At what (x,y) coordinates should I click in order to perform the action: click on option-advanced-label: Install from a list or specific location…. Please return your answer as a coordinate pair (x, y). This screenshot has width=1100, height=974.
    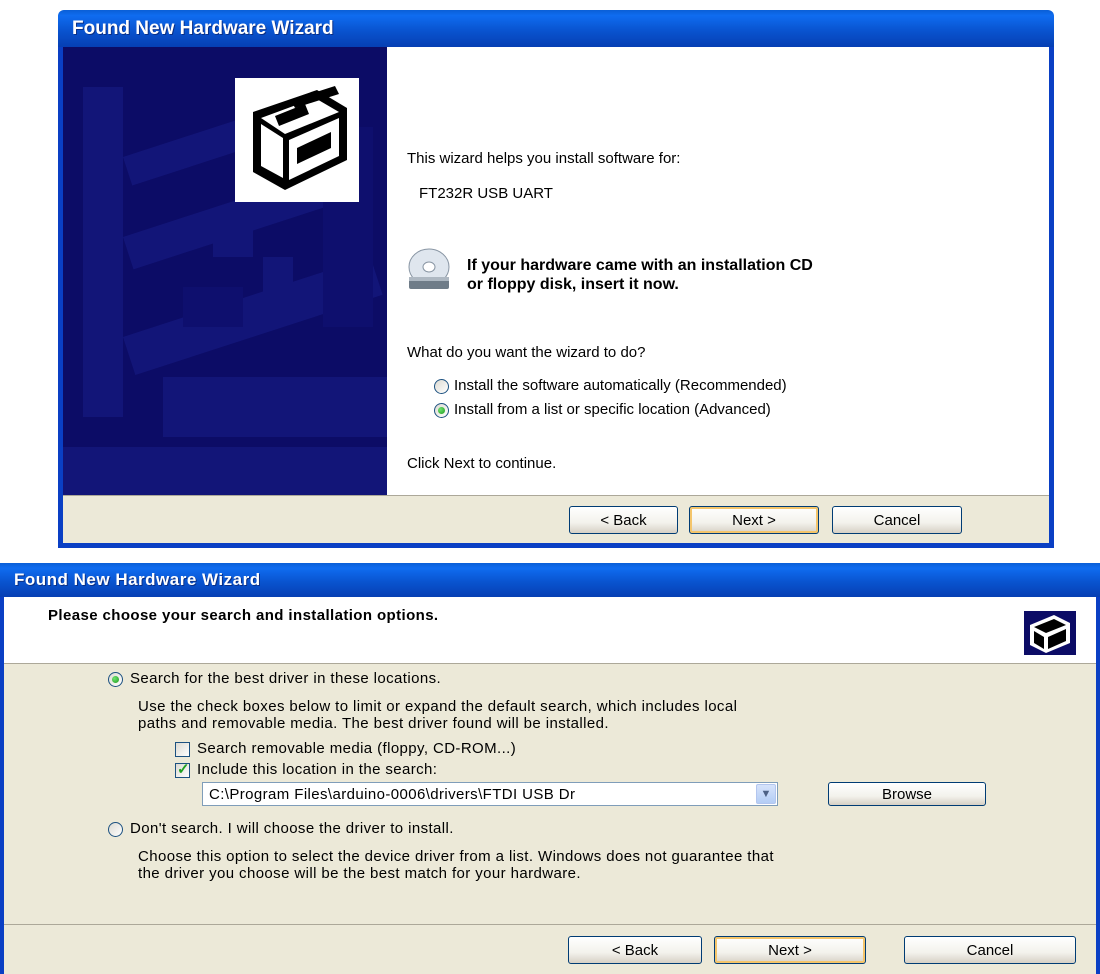
    Looking at the image, I should click on (612, 409).